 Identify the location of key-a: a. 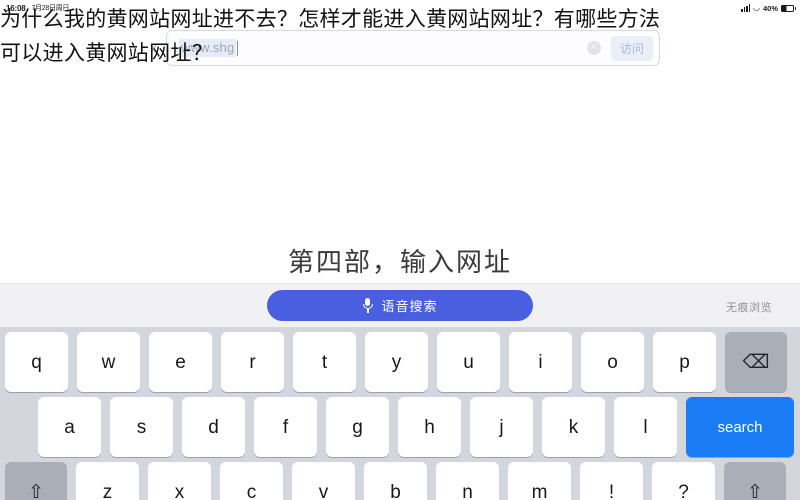
(69, 427).